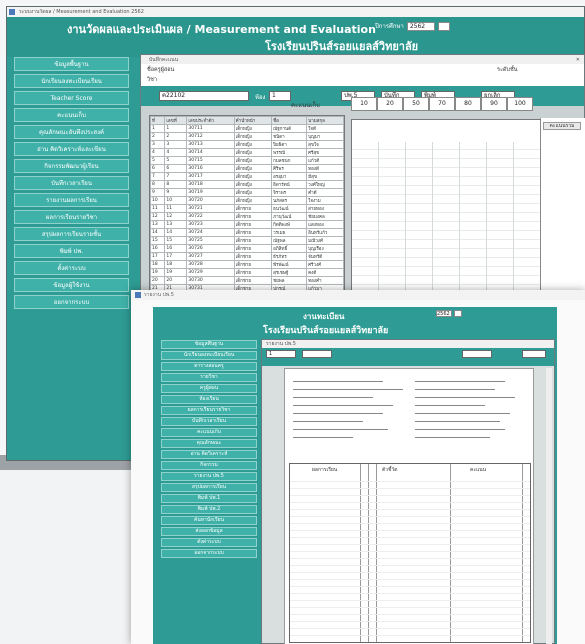 Image resolution: width=585 pixels, height=644 pixels. I want to click on year-selector: ปีการศึกษา 2562, so click(412, 26).